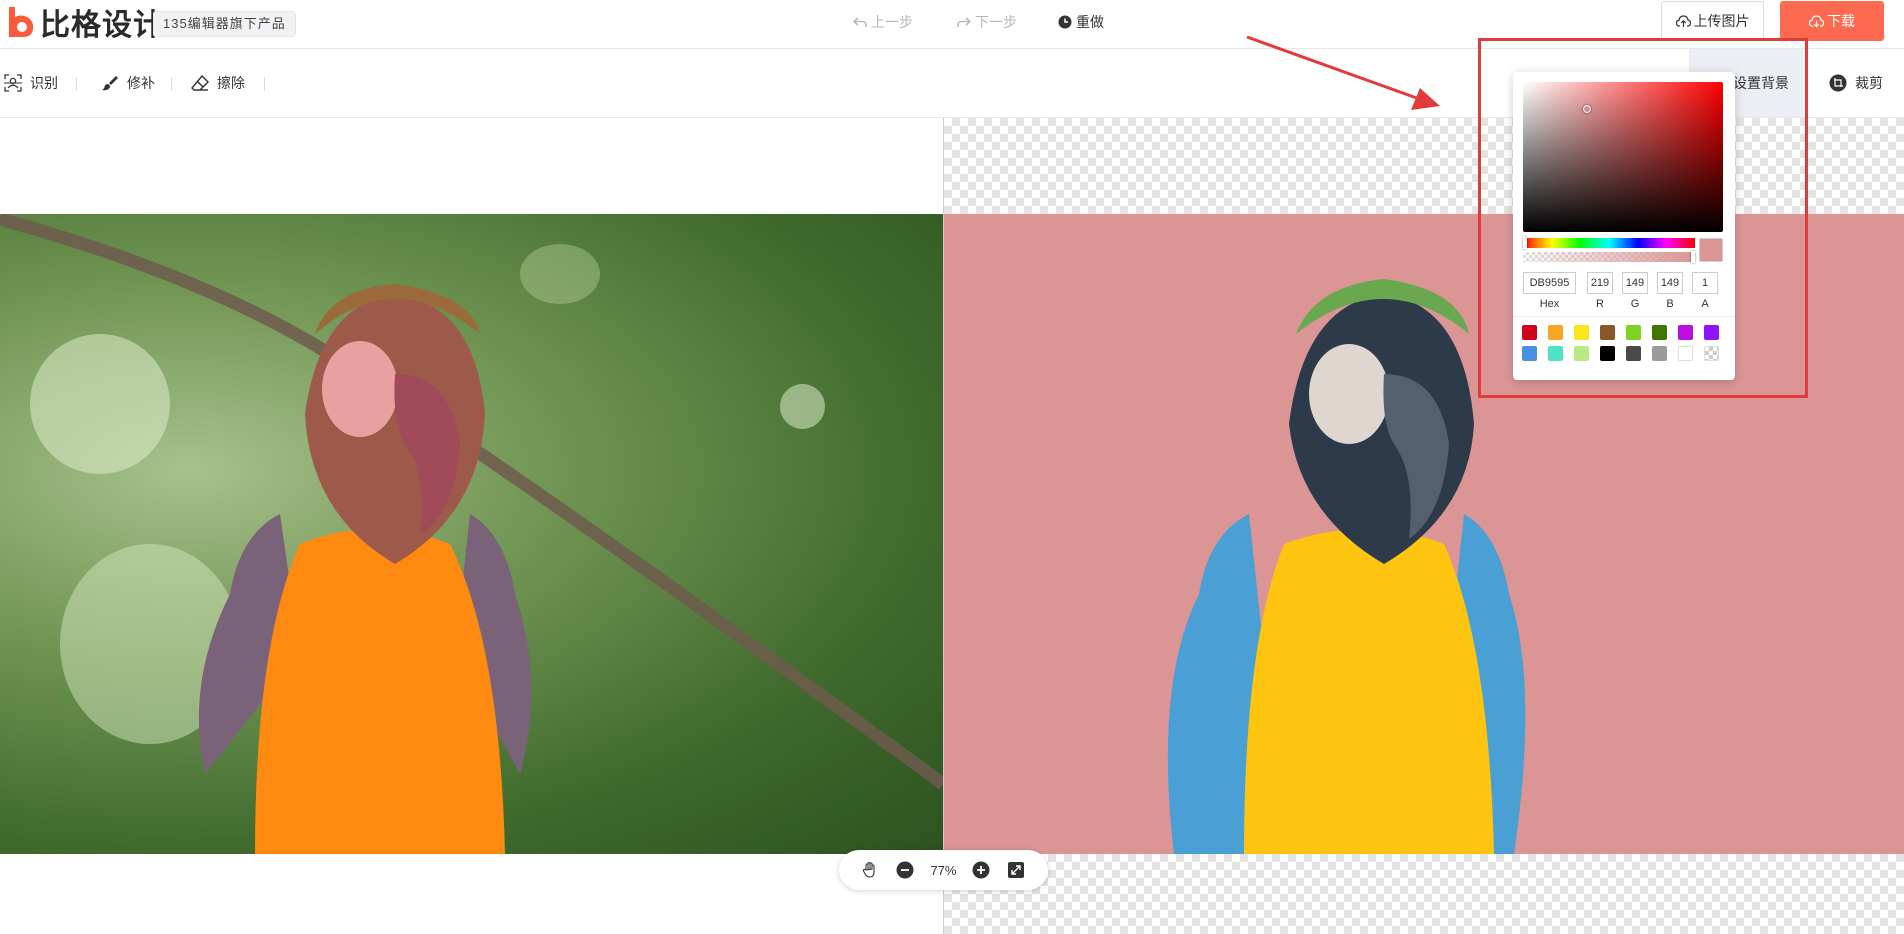  Describe the element at coordinates (870, 870) in the screenshot. I see `hand-pan-icon` at that location.